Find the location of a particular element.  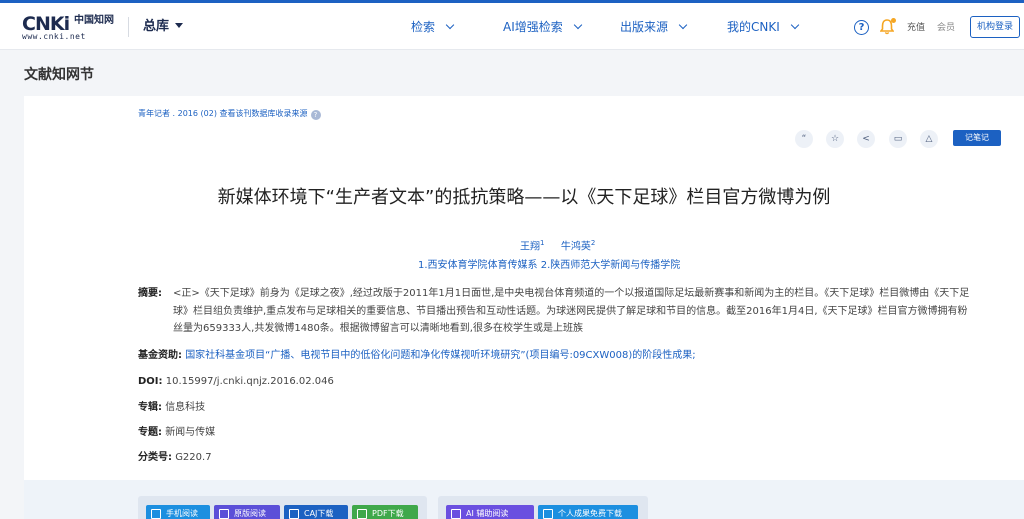

doi-value: 10.15997/j.cnki.qnjz.2016.02.046 is located at coordinates (249, 381).